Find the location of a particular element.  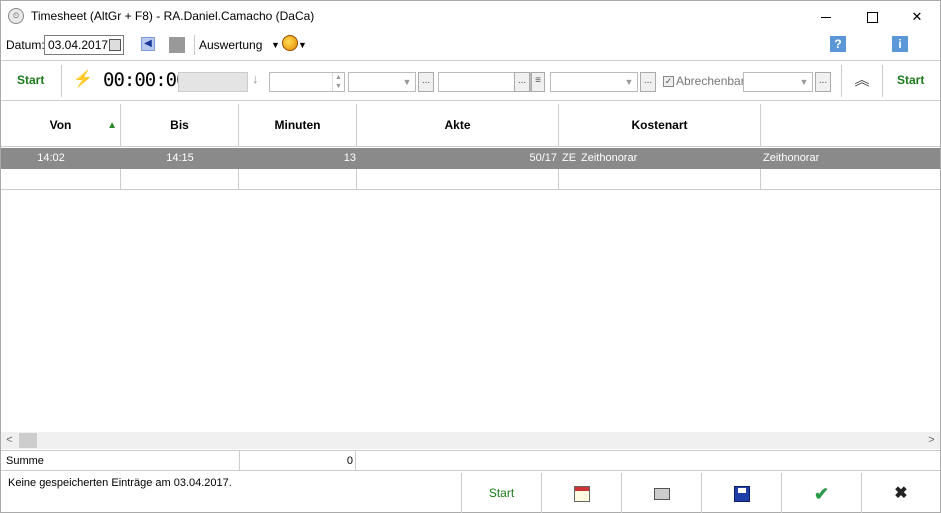

report-dropdown-icon: ▼ is located at coordinates (302, 45).